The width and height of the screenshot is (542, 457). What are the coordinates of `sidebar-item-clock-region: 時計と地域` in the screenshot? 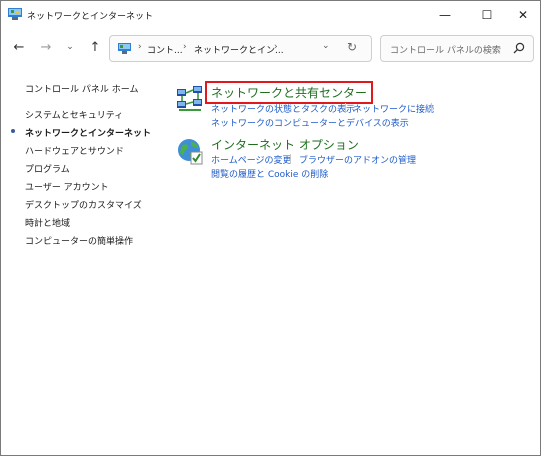 It's located at (47, 222).